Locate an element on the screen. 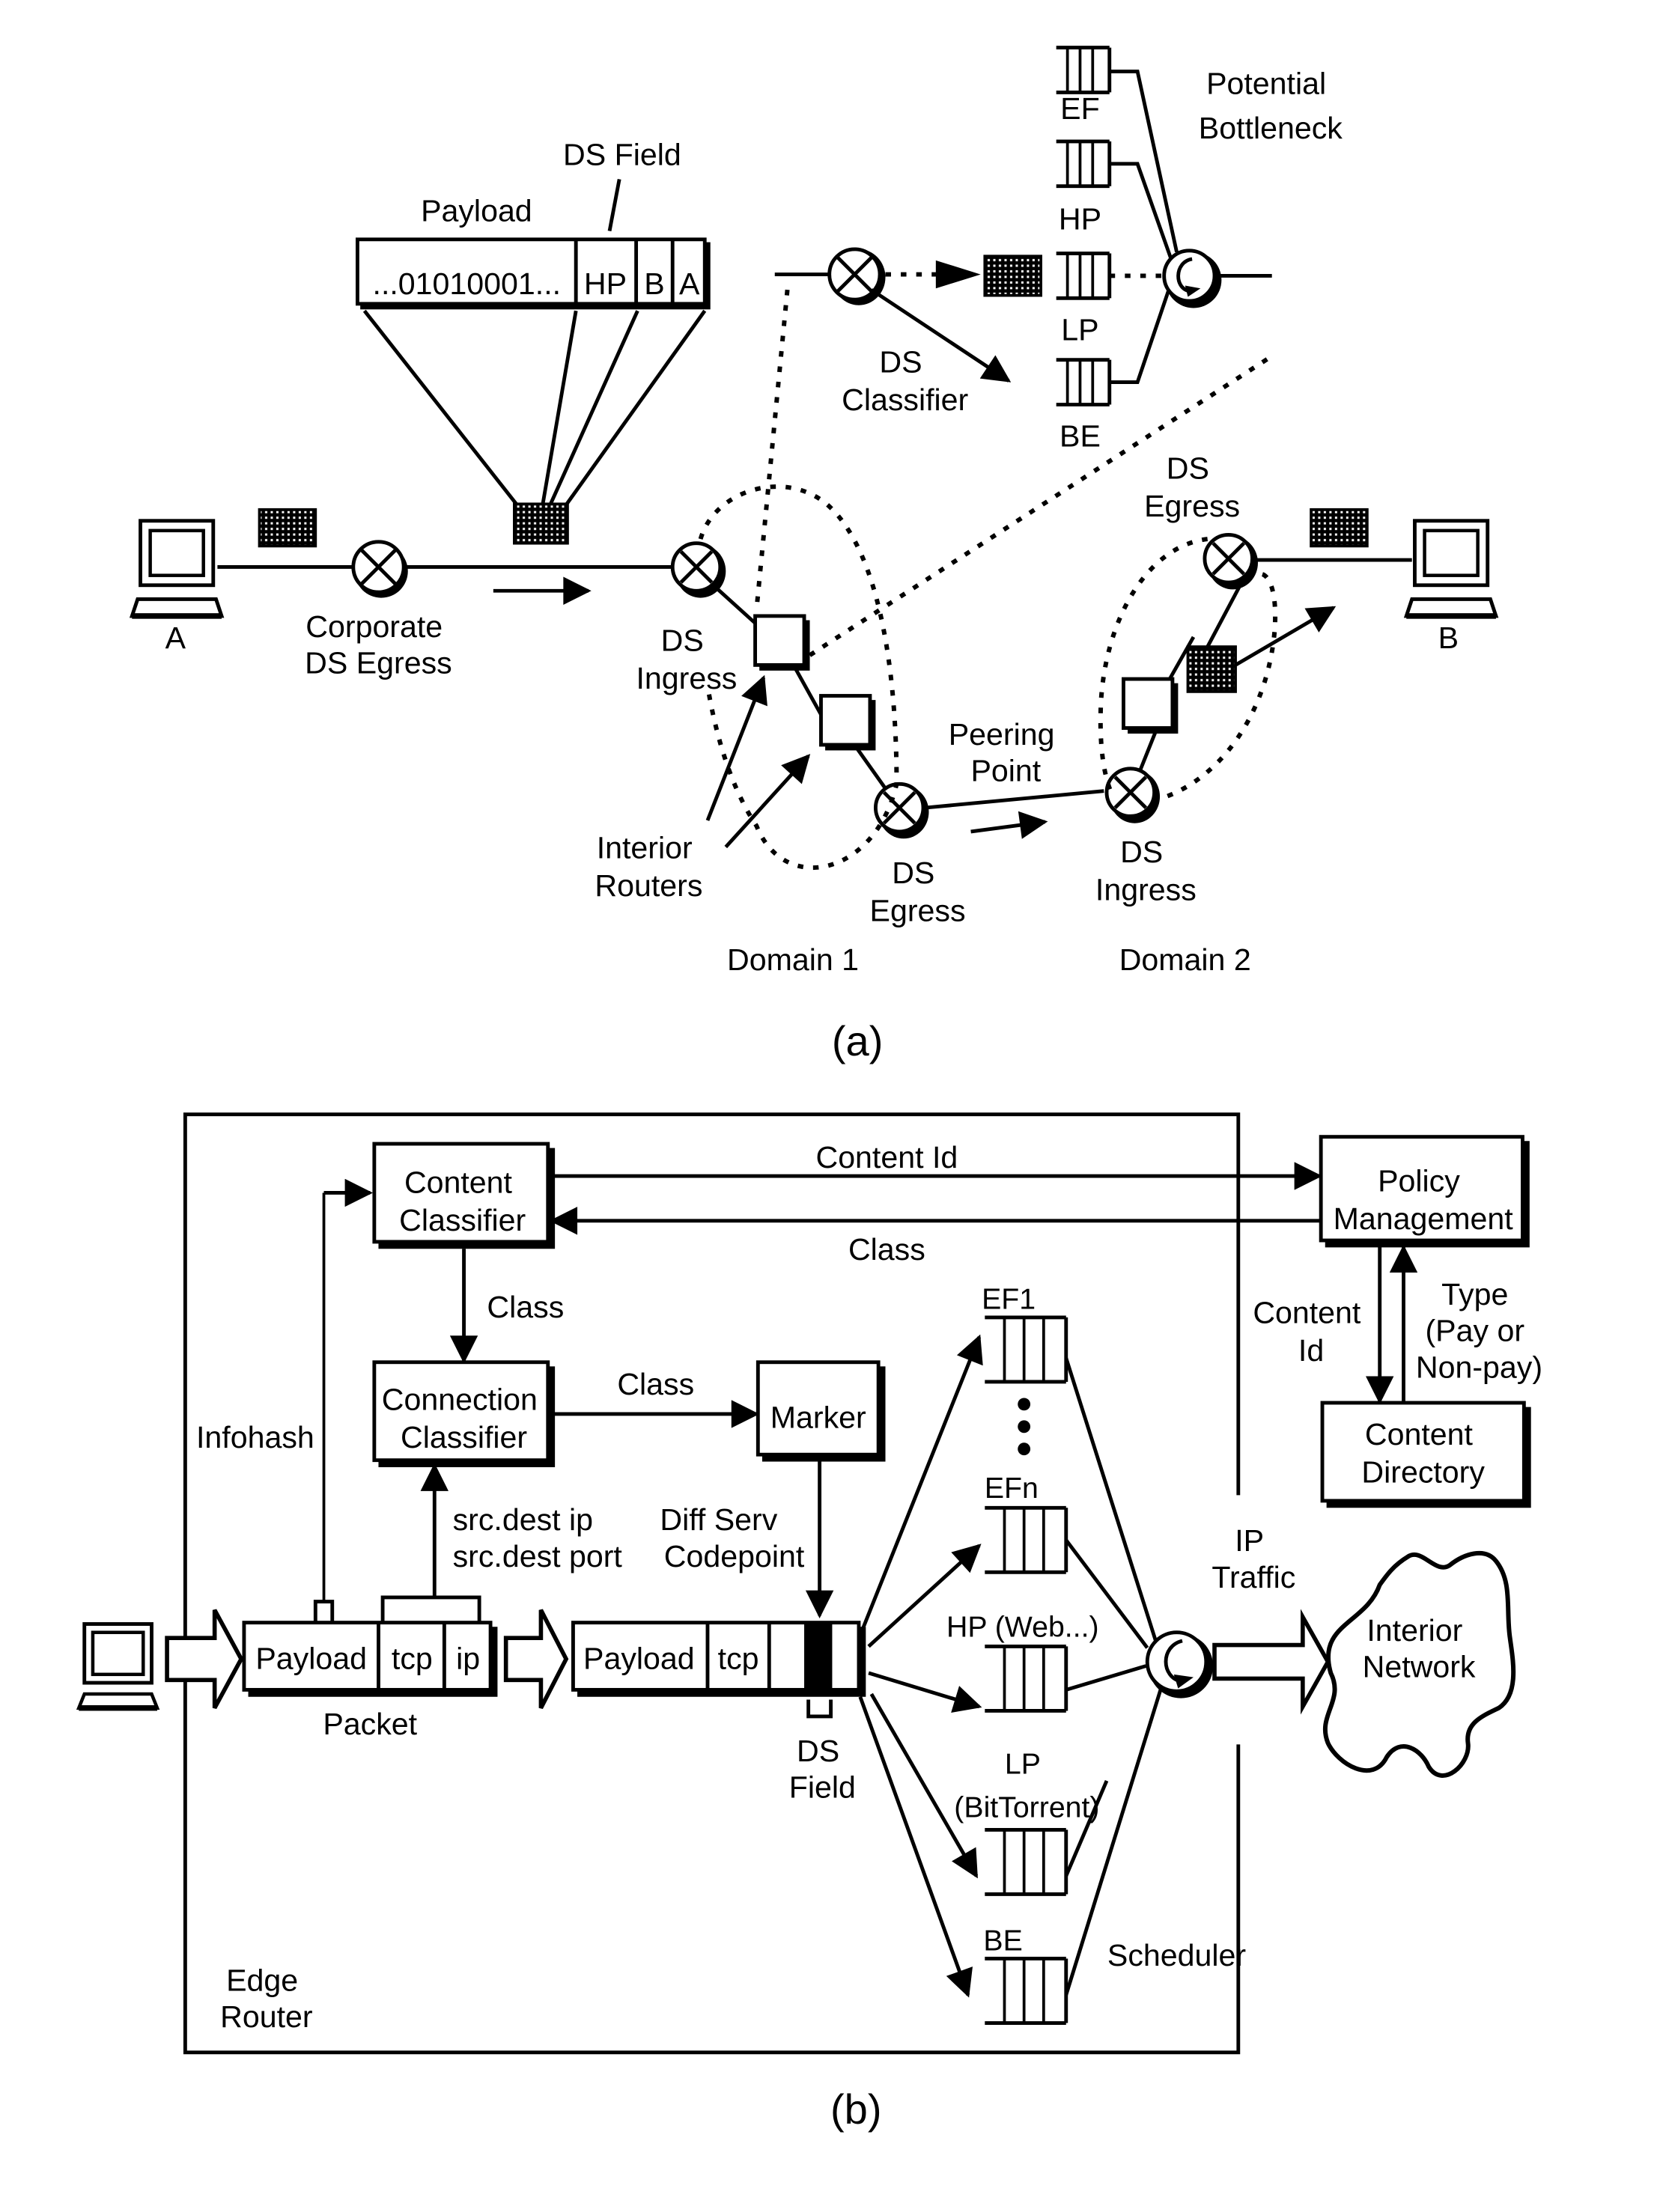 This screenshot has height=2212, width=1663. queue-efn-label: EFn is located at coordinates (1012, 1488).